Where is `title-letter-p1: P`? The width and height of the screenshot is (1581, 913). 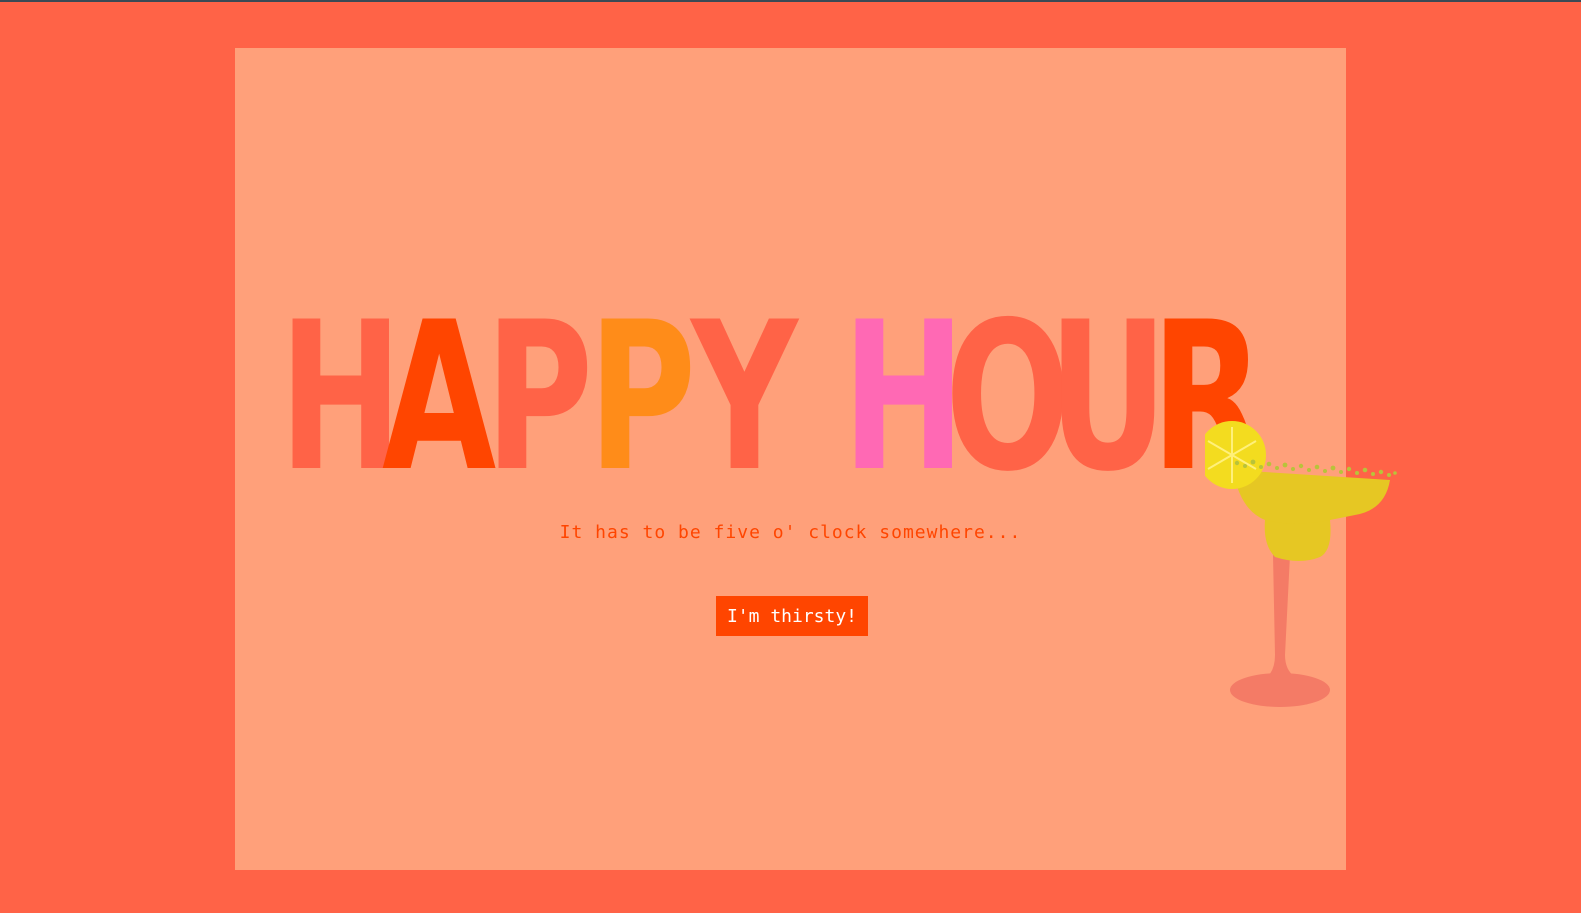
title-letter-p1: P is located at coordinates (539, 398).